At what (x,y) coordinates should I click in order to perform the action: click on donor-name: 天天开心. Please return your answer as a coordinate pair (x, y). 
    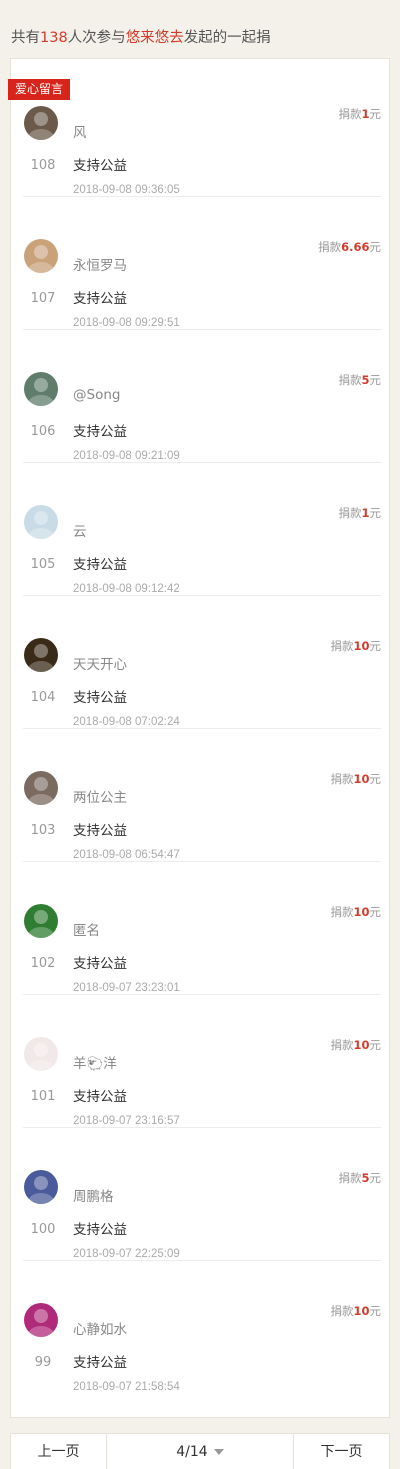
    Looking at the image, I should click on (100, 665).